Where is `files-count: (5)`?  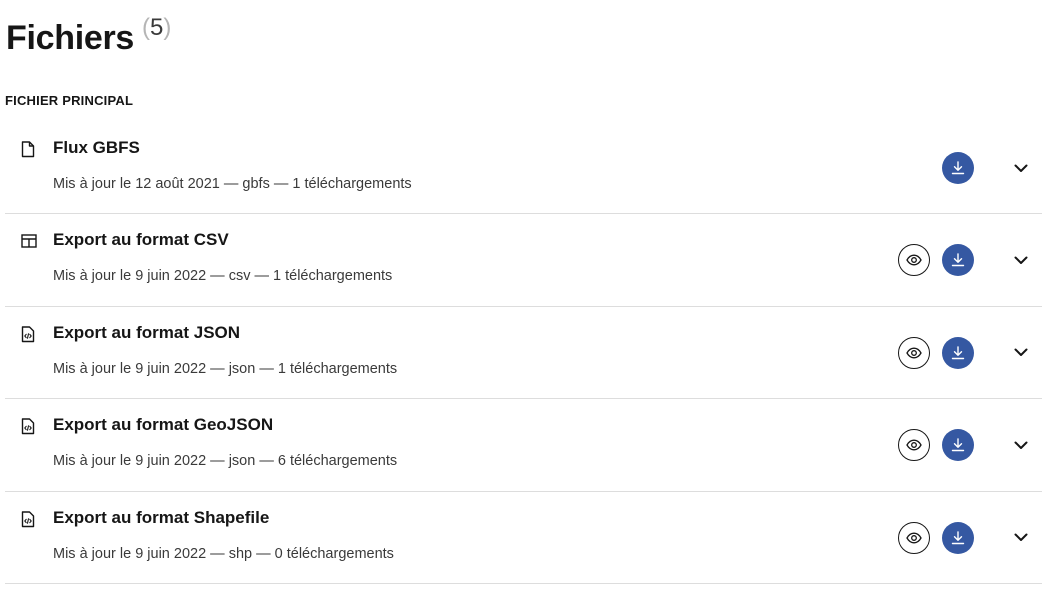 files-count: (5) is located at coordinates (157, 27).